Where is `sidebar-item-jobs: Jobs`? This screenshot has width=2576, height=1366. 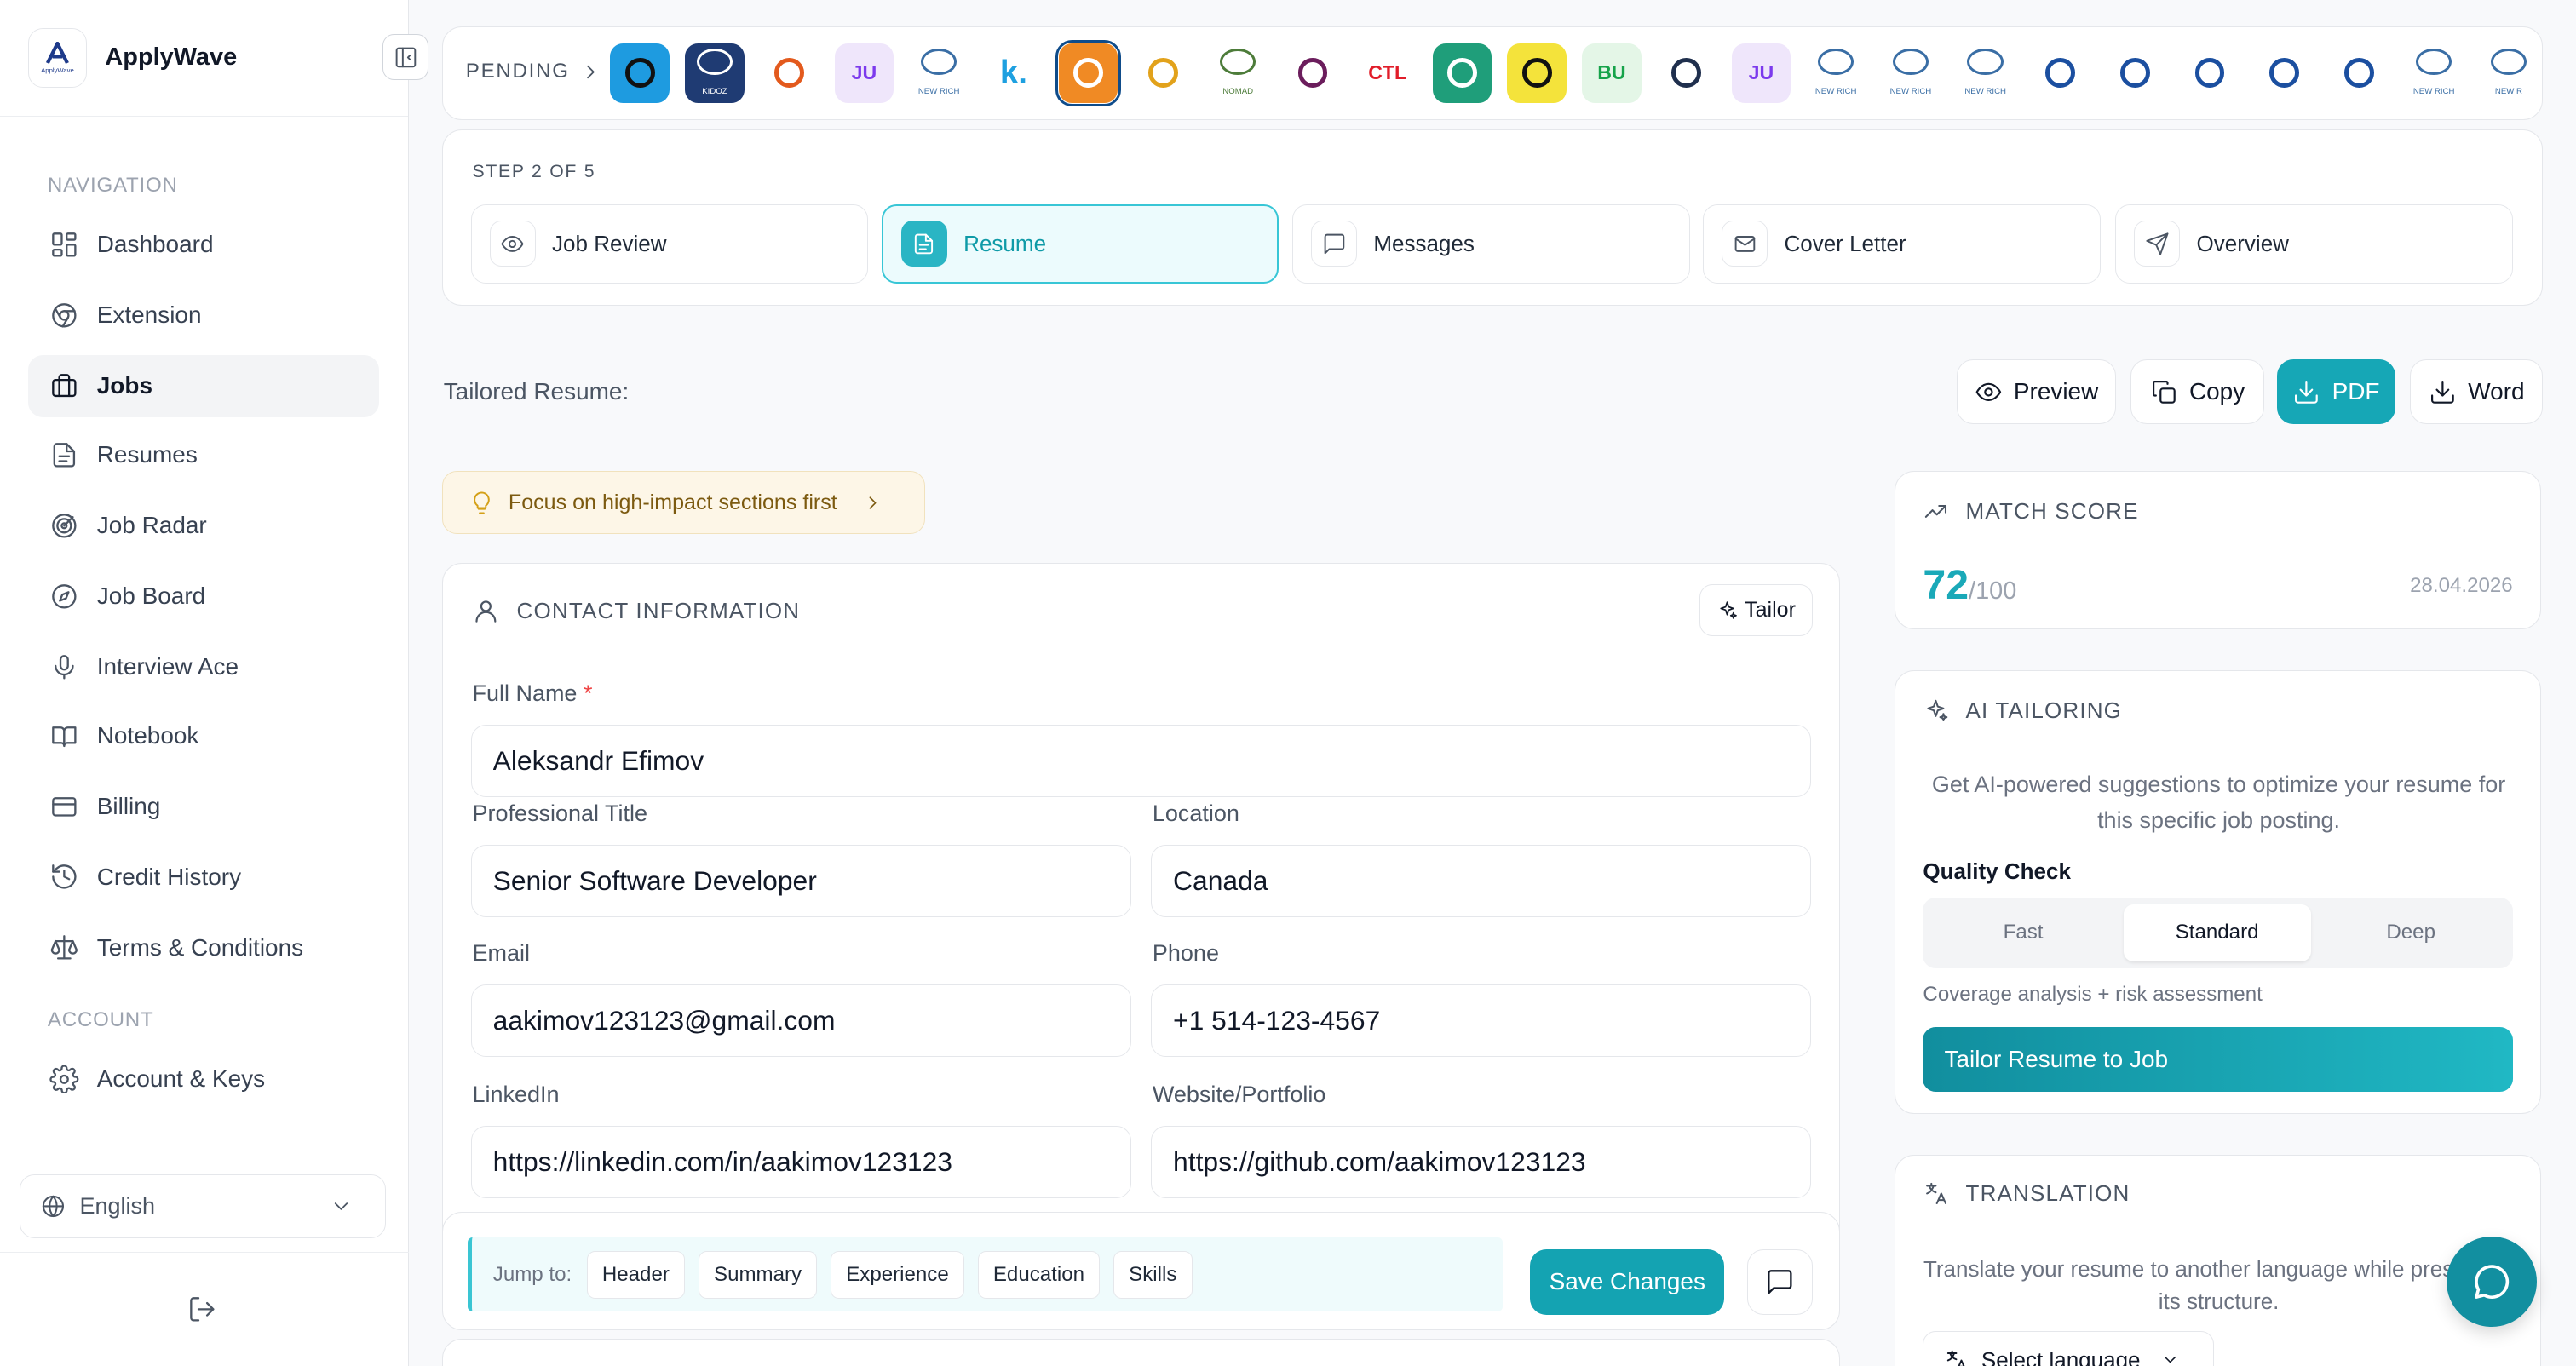 sidebar-item-jobs: Jobs is located at coordinates (204, 385).